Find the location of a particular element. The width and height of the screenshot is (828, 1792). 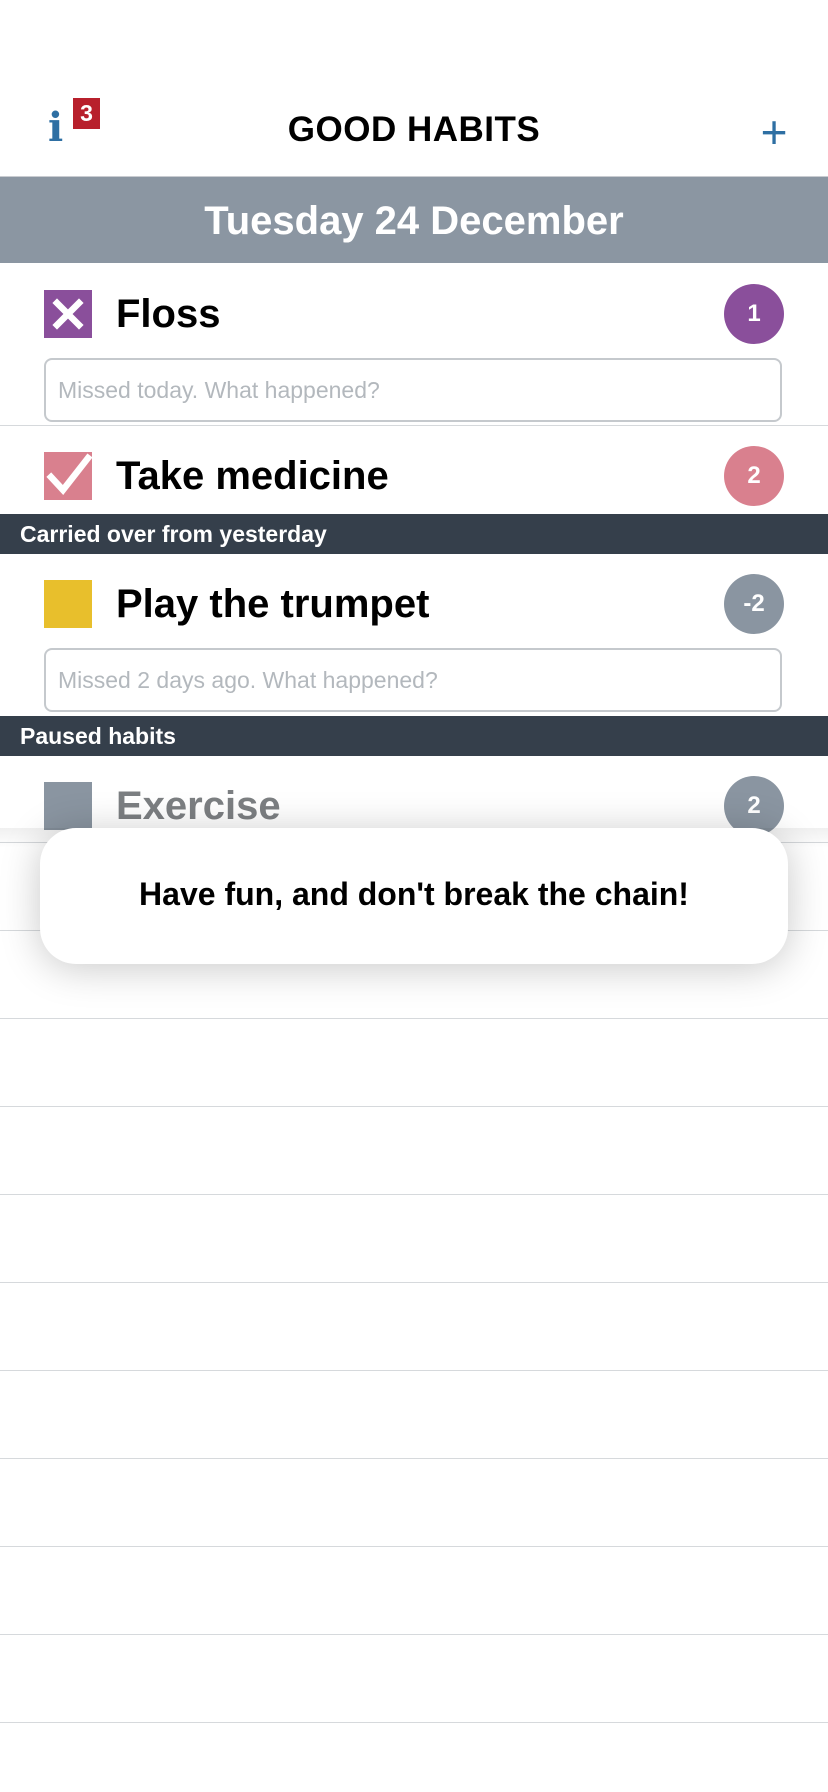

page-title: GOOD HABITS is located at coordinates (414, 129).